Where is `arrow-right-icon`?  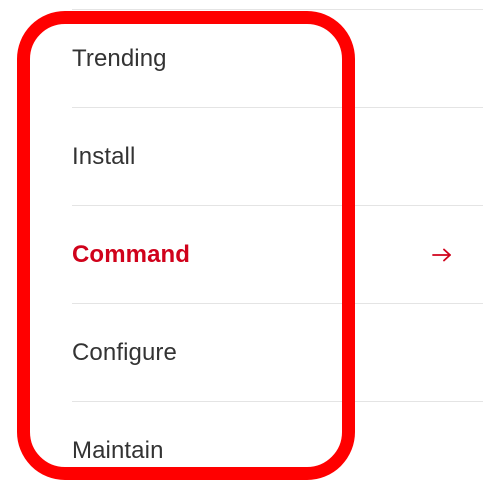
arrow-right-icon is located at coordinates (441, 254).